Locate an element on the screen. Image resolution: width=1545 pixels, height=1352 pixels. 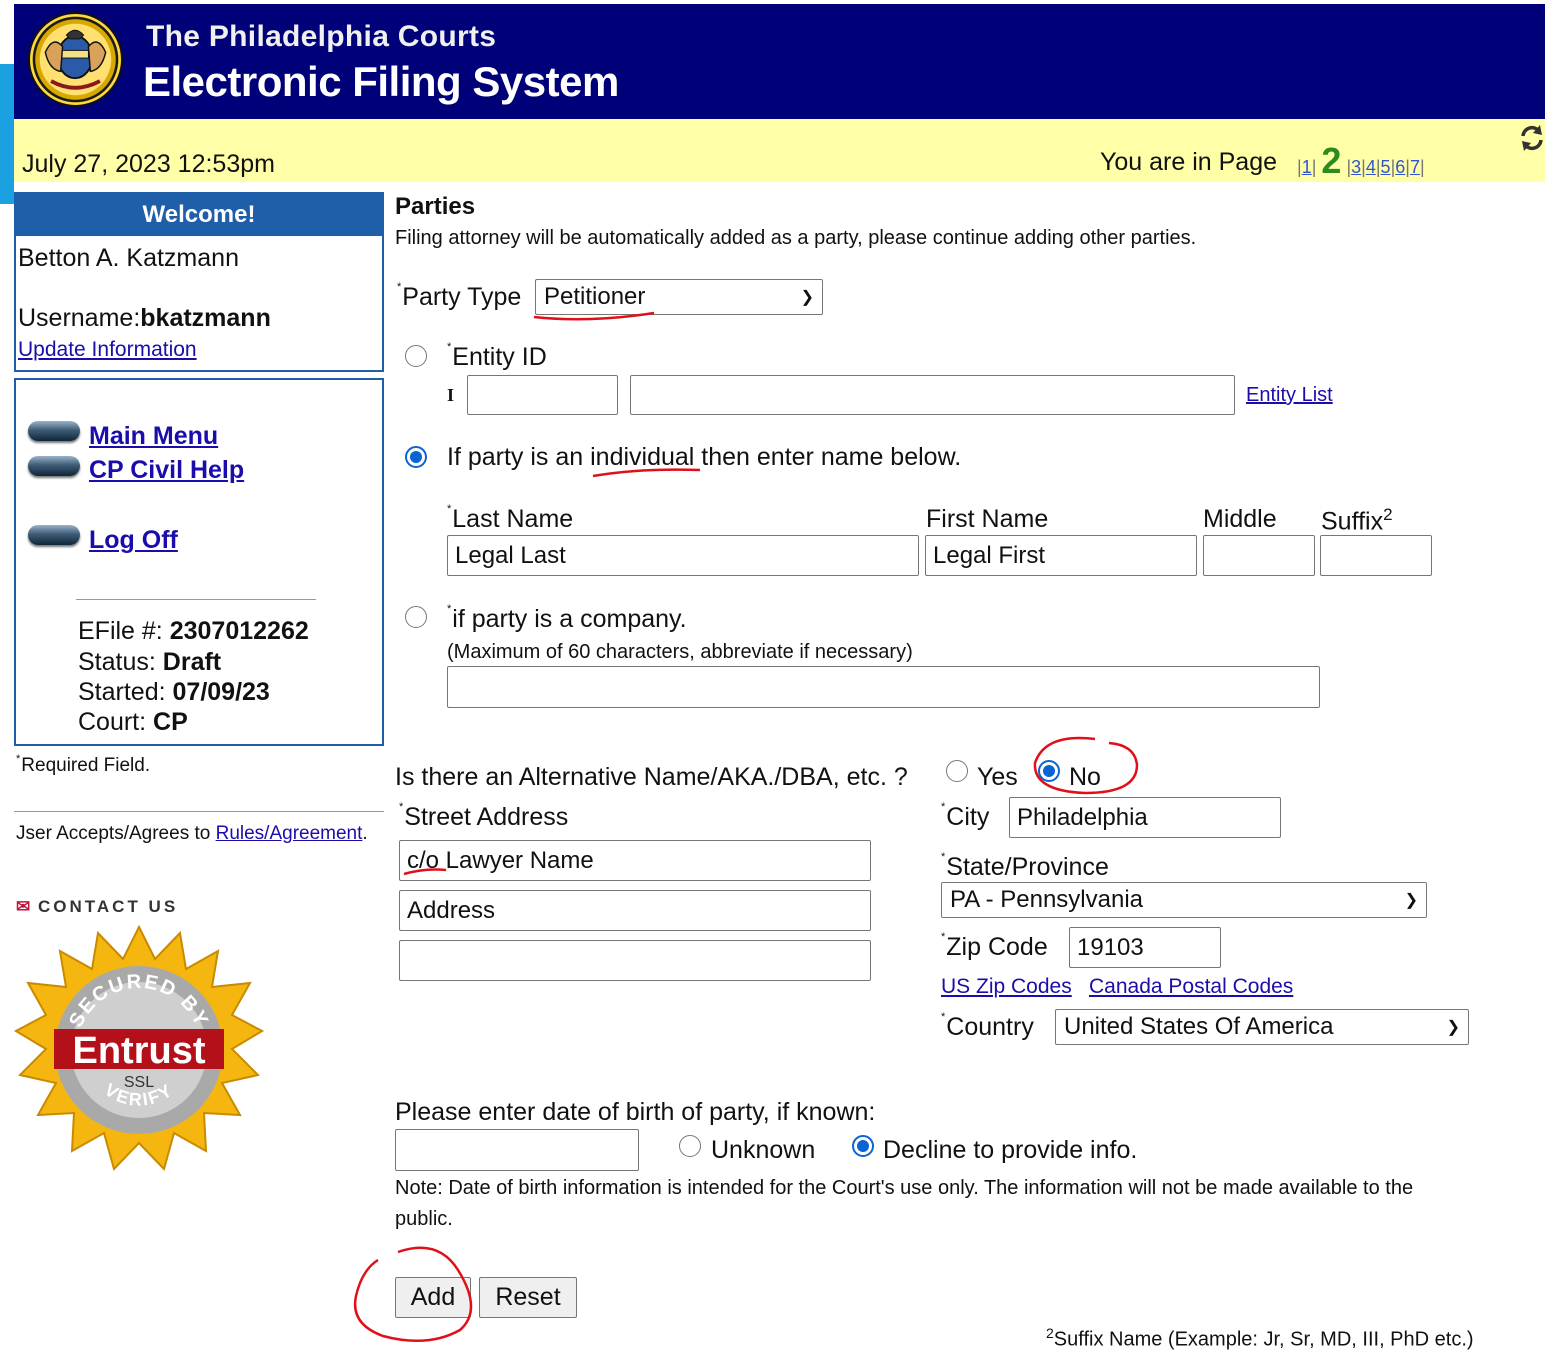
cp-civil-help-link: CP Civil Help is located at coordinates (166, 470).